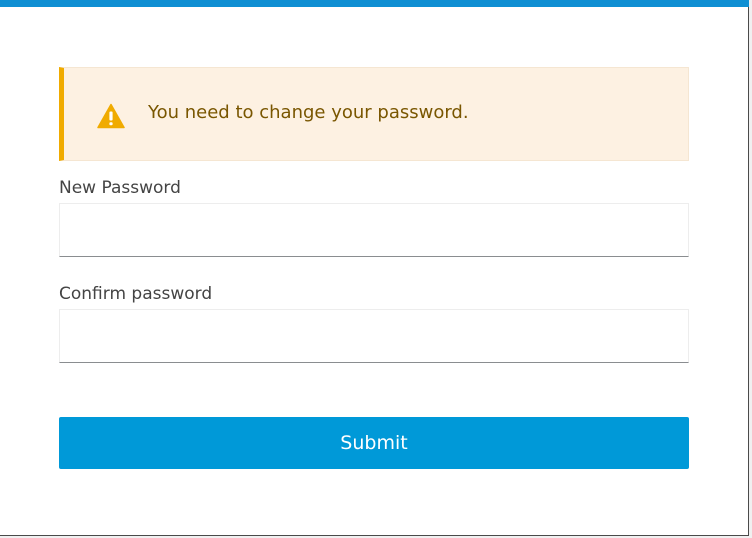 The height and width of the screenshot is (538, 752). I want to click on confirm-password-input, so click(374, 336).